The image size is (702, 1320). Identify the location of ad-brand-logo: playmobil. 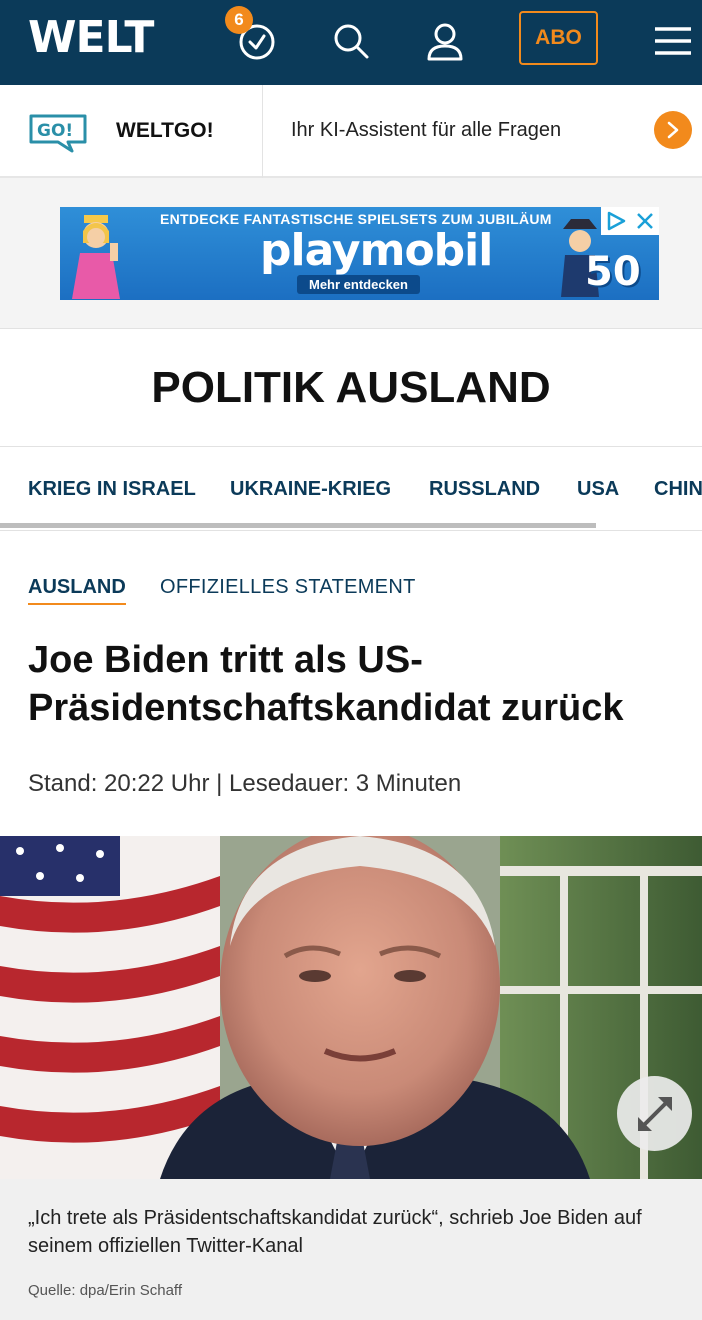
(376, 250).